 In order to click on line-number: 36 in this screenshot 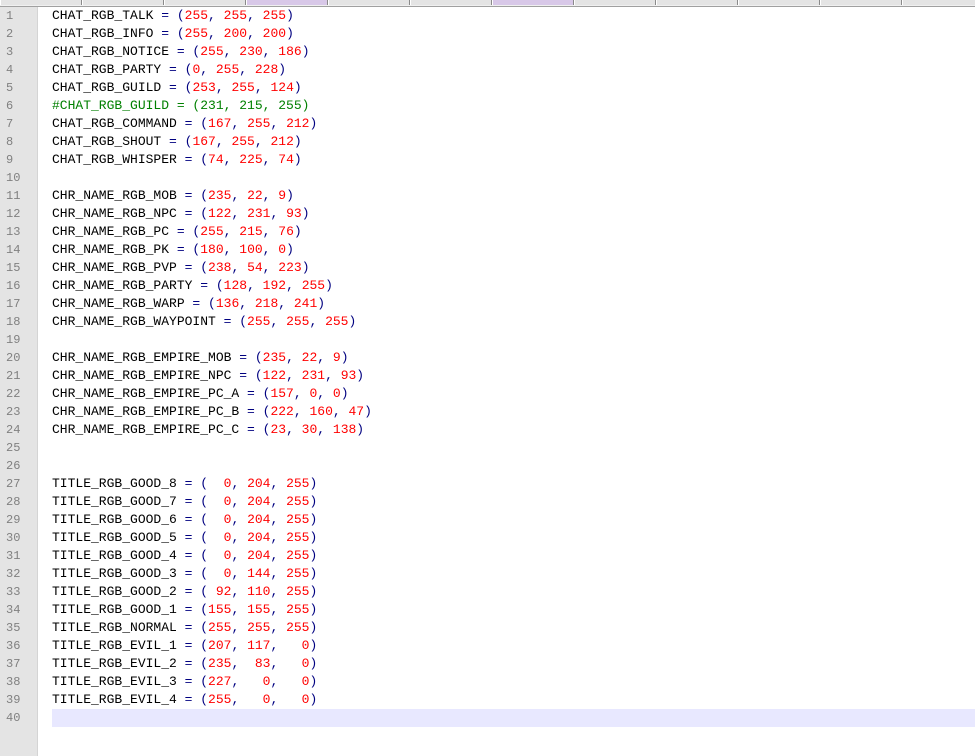, I will do `click(13, 646)`.